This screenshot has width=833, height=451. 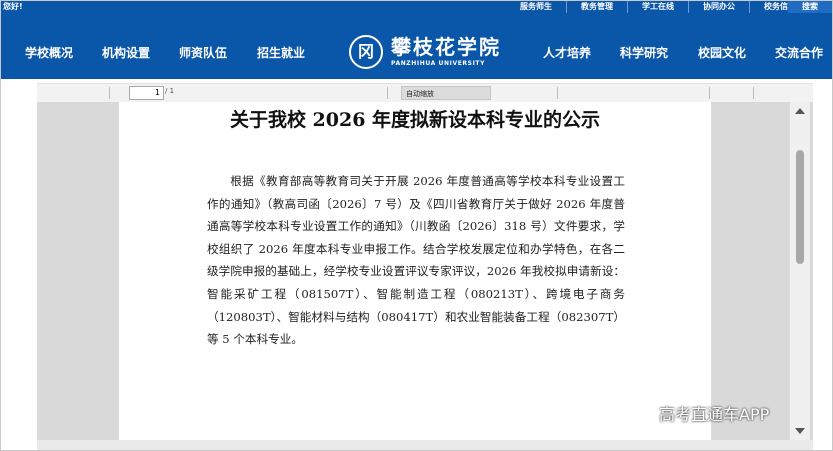 What do you see at coordinates (446, 47) in the screenshot?
I see `logo-name-cn: 攀枝花学院` at bounding box center [446, 47].